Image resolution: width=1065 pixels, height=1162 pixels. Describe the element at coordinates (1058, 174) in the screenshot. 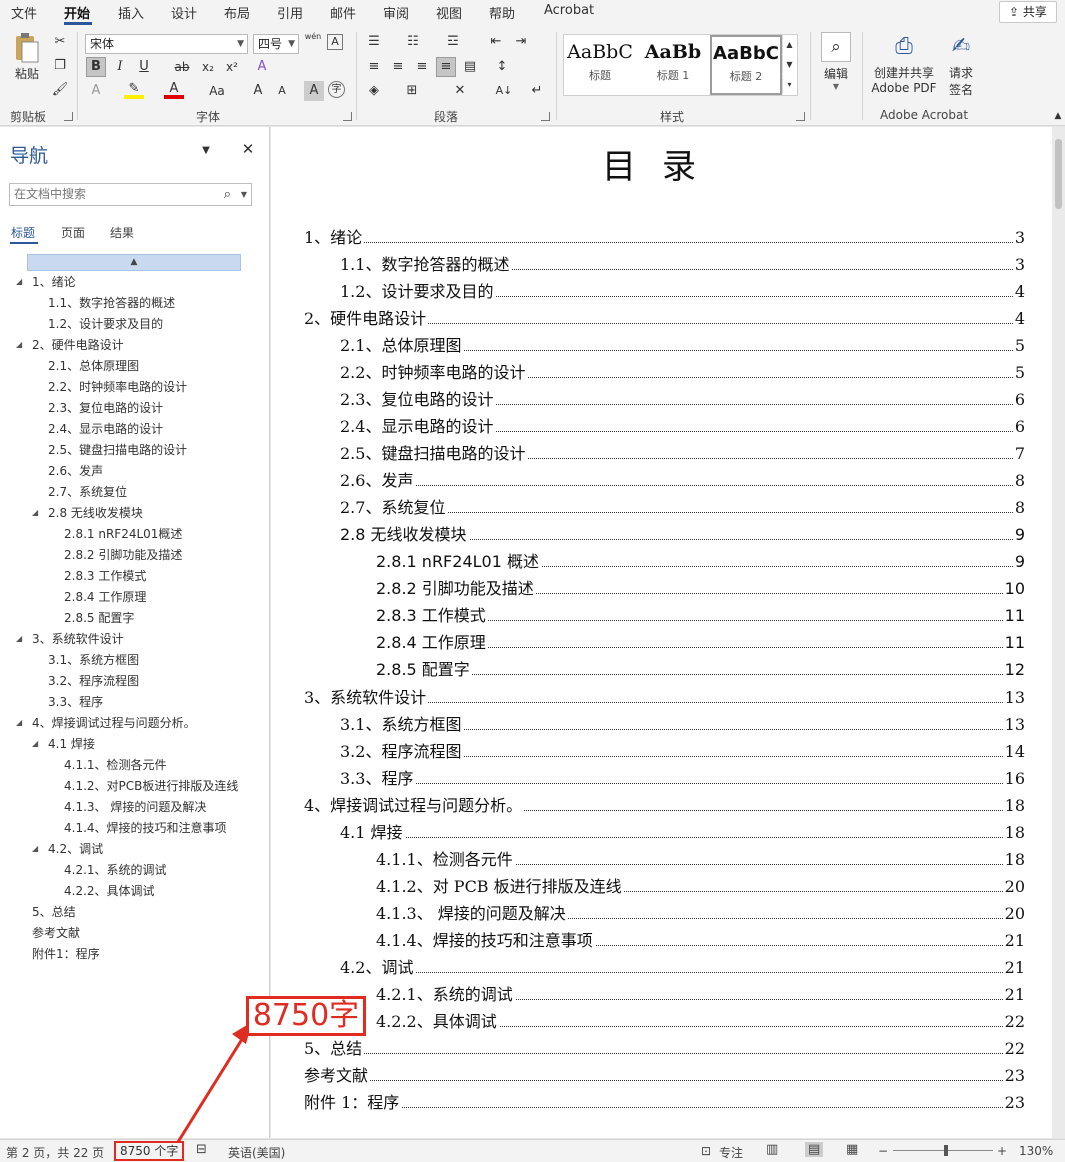

I see `scroll-thumb` at that location.